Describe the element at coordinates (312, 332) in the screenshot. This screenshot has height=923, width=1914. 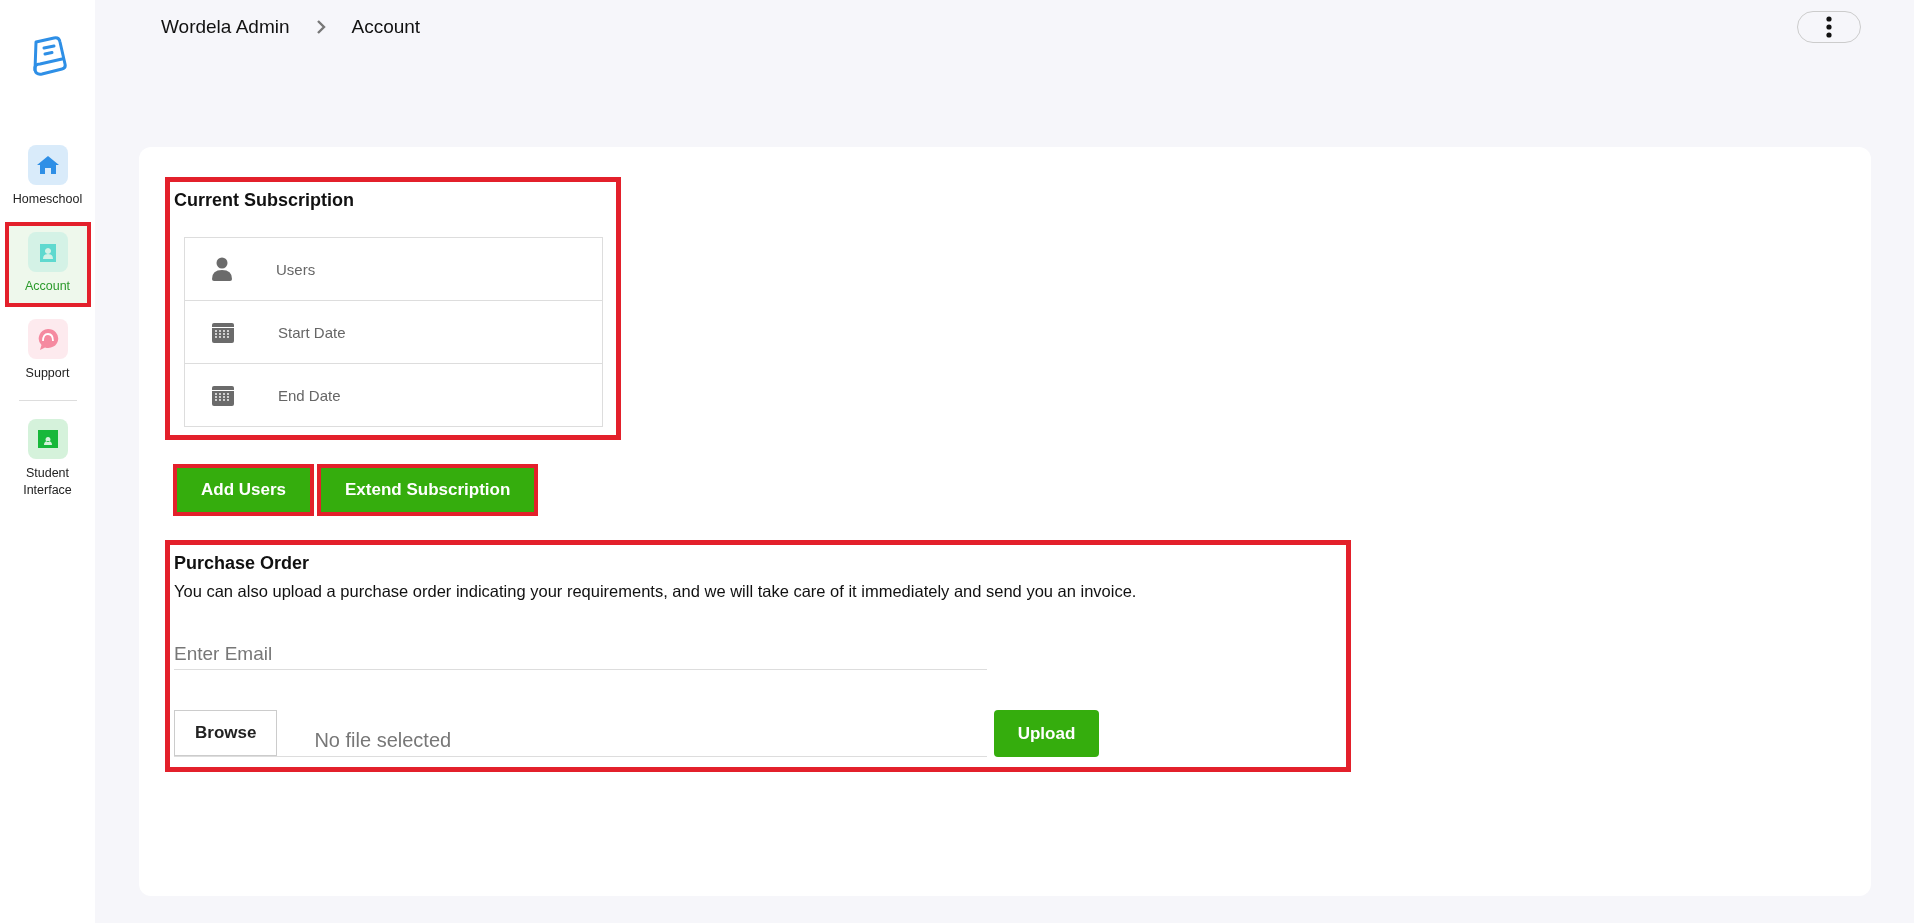
I see `row-label: Start Date` at that location.